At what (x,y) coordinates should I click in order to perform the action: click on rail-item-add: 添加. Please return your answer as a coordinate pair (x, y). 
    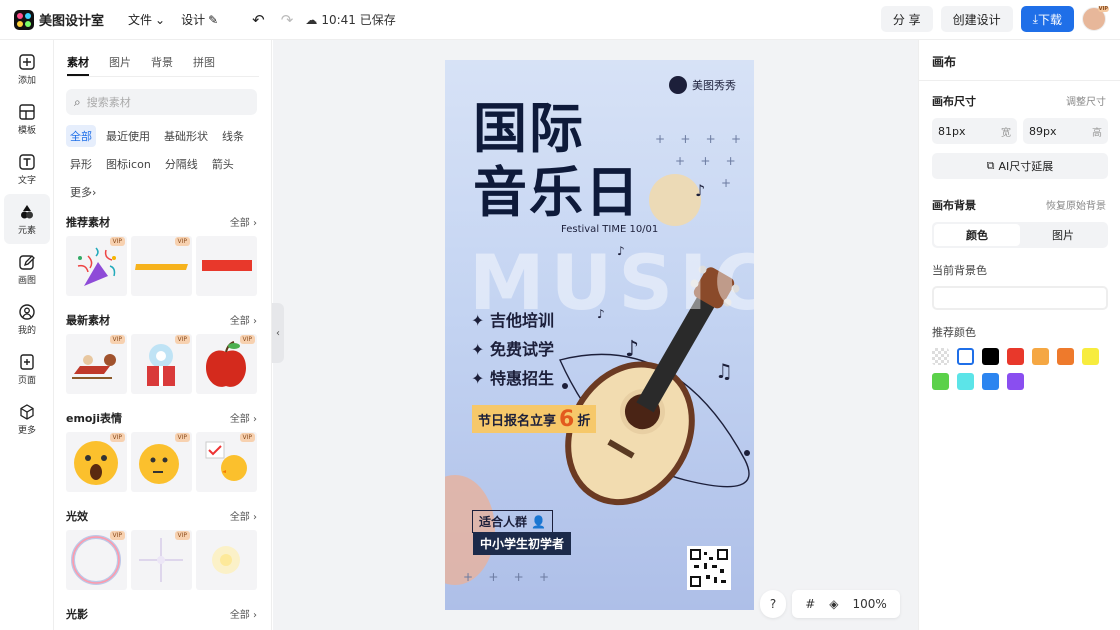
    Looking at the image, I should click on (27, 69).